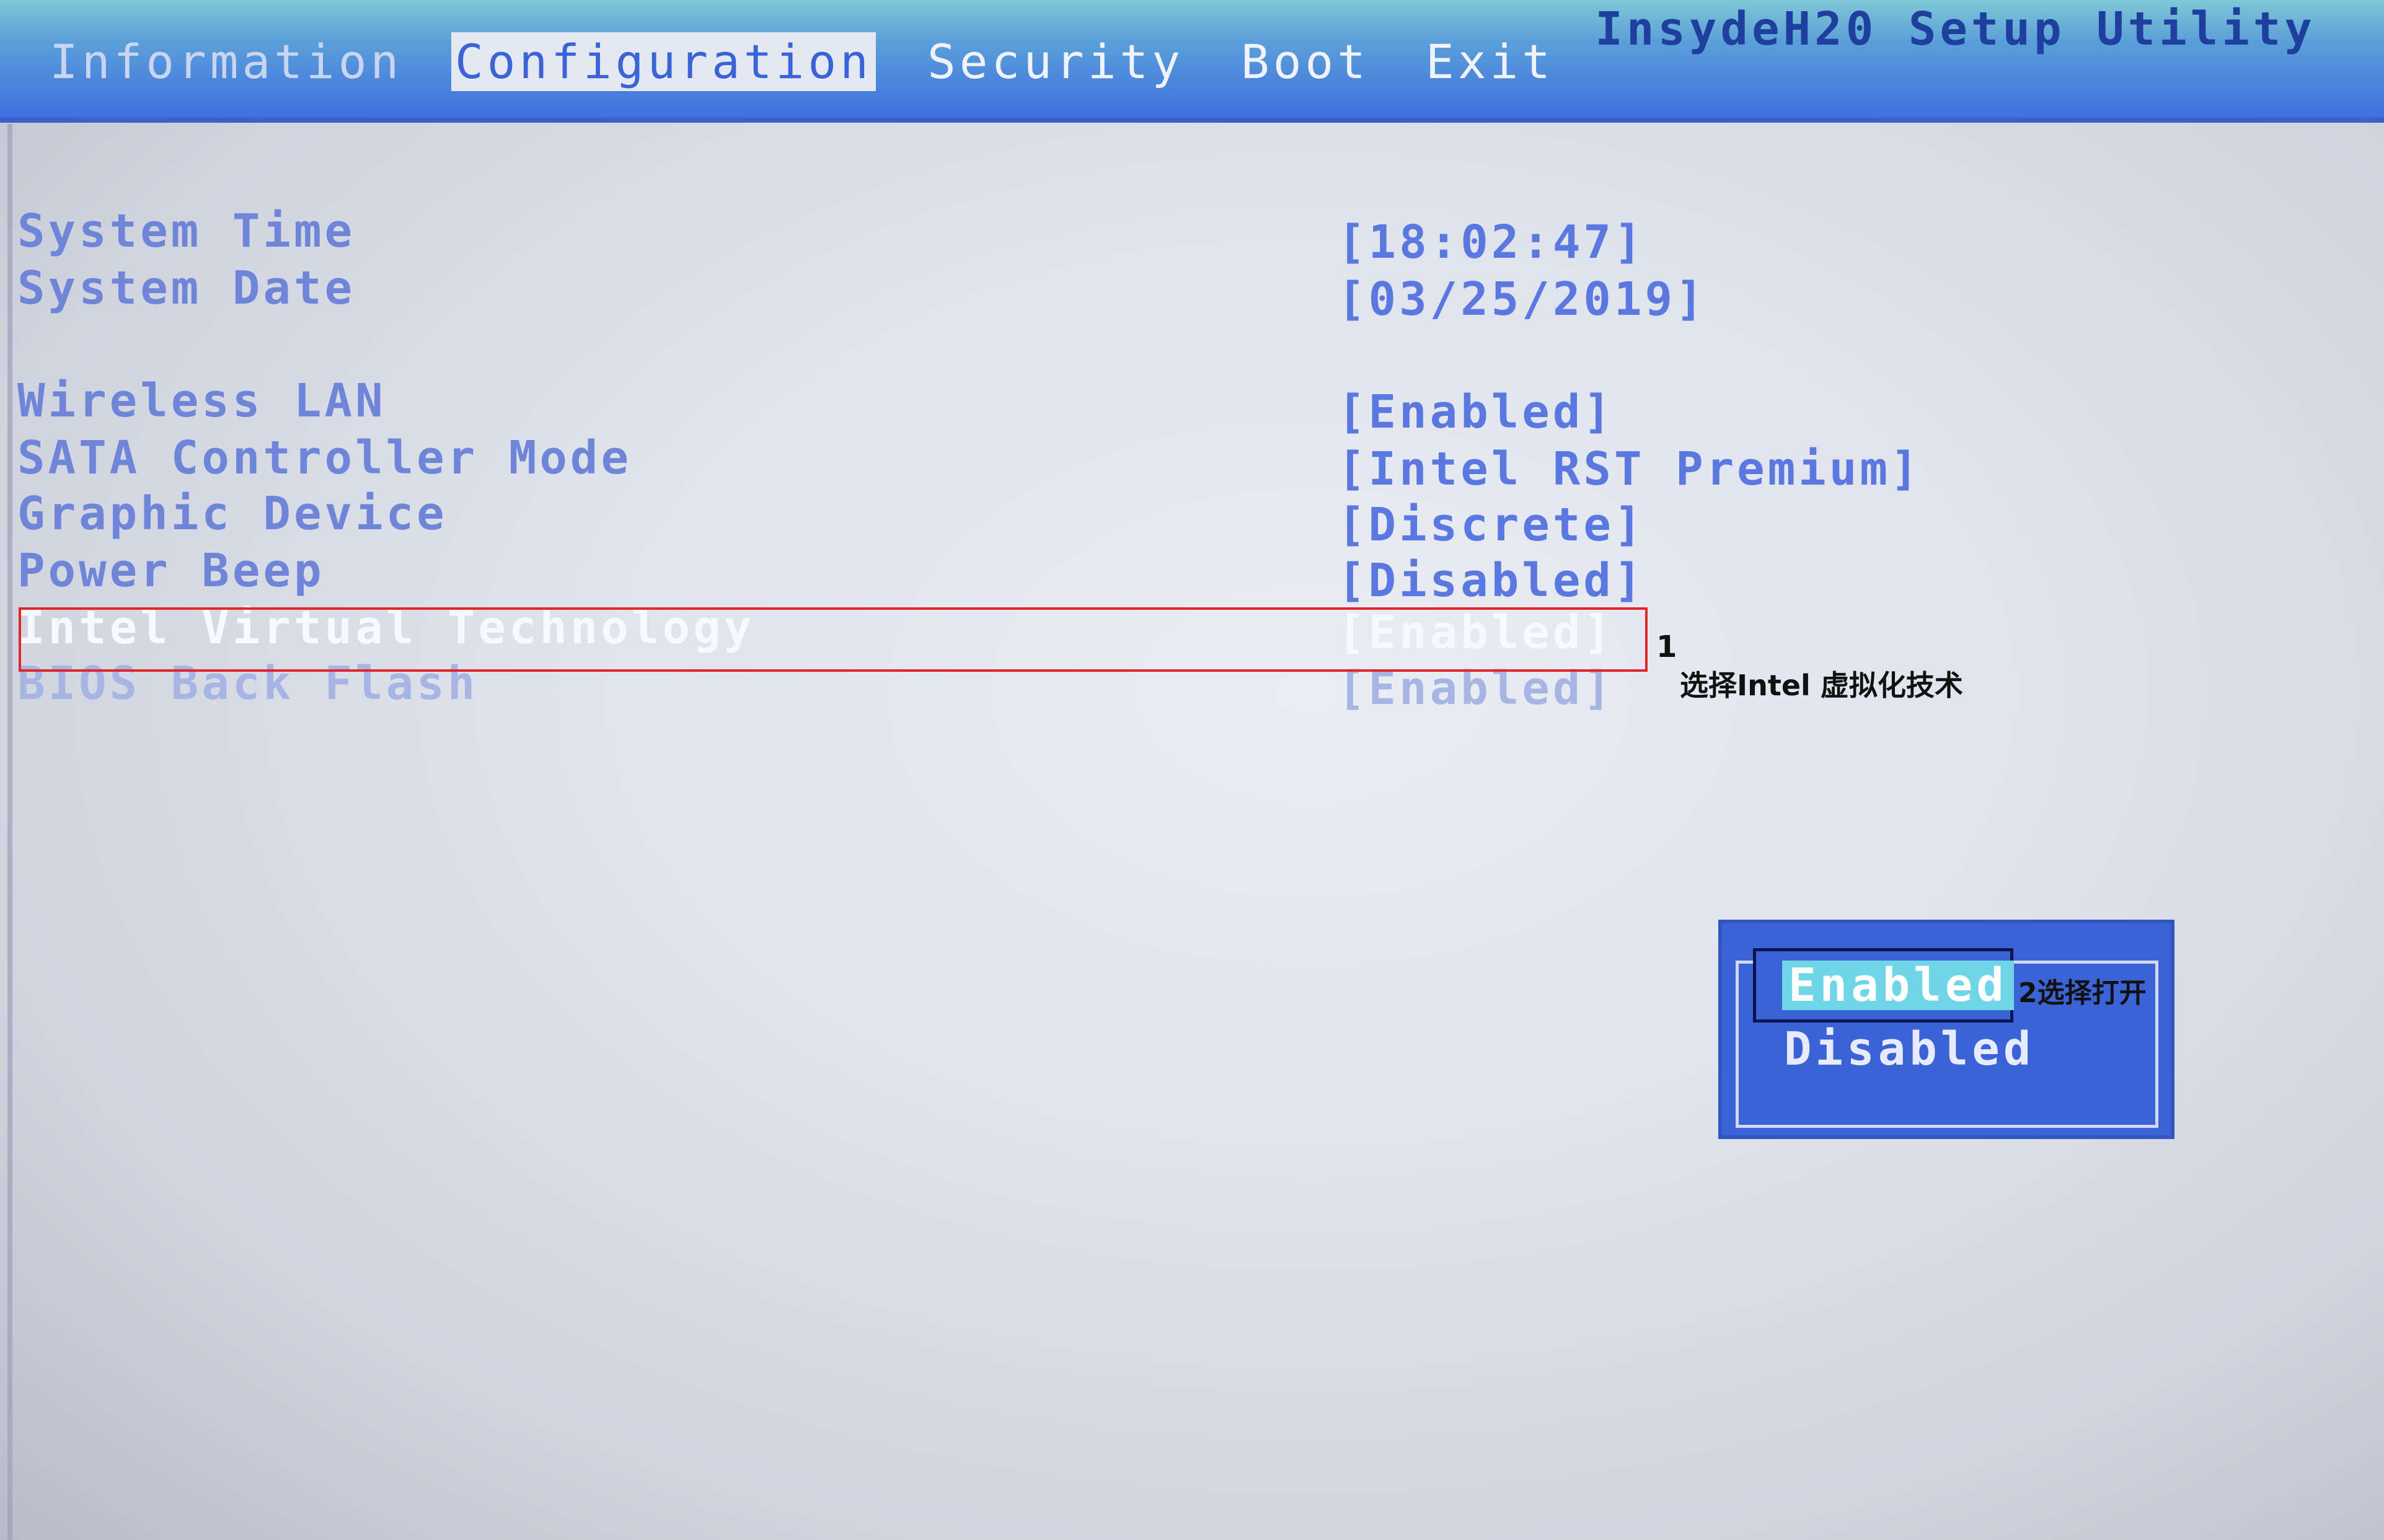 The width and height of the screenshot is (2384, 1540). What do you see at coordinates (1195, 519) in the screenshot?
I see `setting-row-graphic-device: Graphic Device [Discrete]` at bounding box center [1195, 519].